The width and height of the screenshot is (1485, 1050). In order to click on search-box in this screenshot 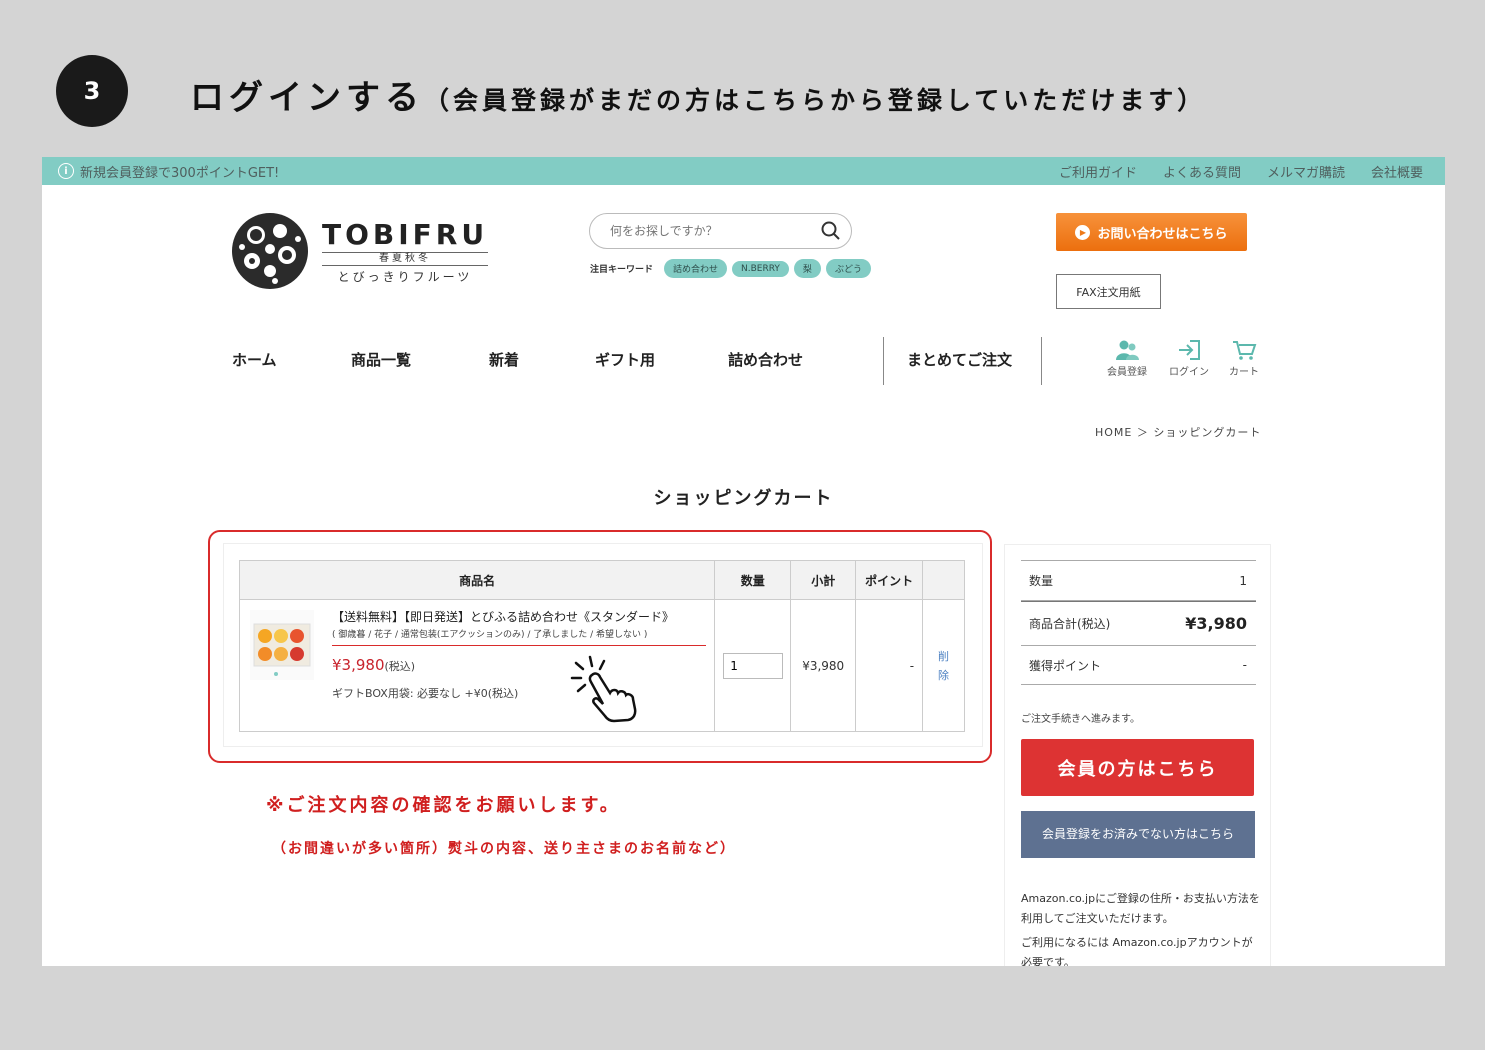, I will do `click(720, 231)`.